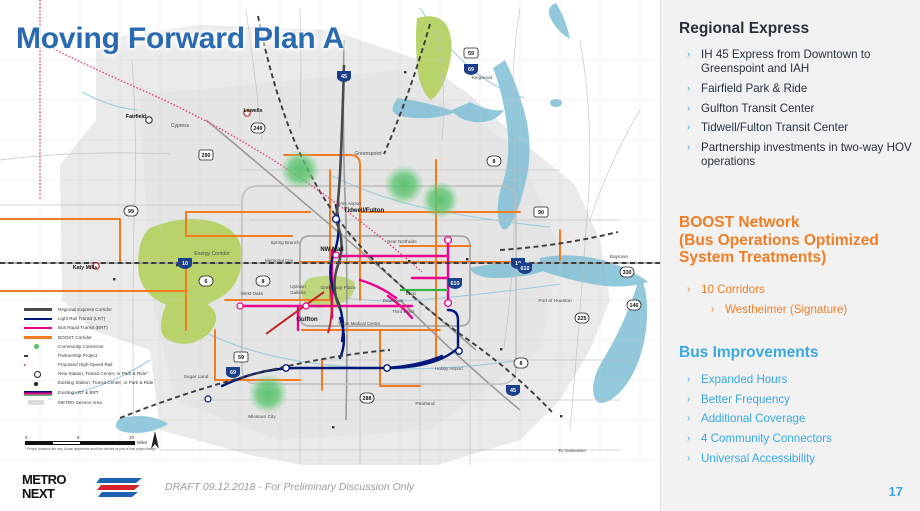 The image size is (920, 511). Describe the element at coordinates (797, 380) in the screenshot. I see `list-item: › Expanded Hours` at that location.